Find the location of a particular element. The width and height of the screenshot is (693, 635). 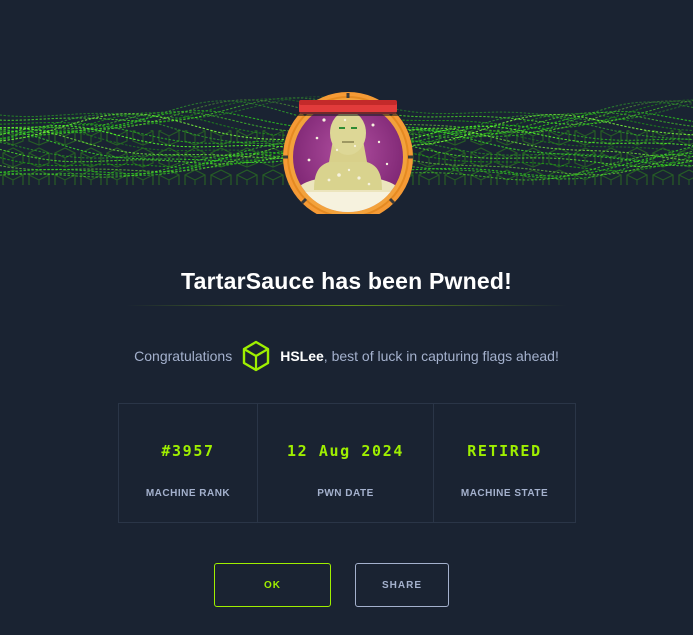

congrats-prefix: Congratulations is located at coordinates (183, 356).